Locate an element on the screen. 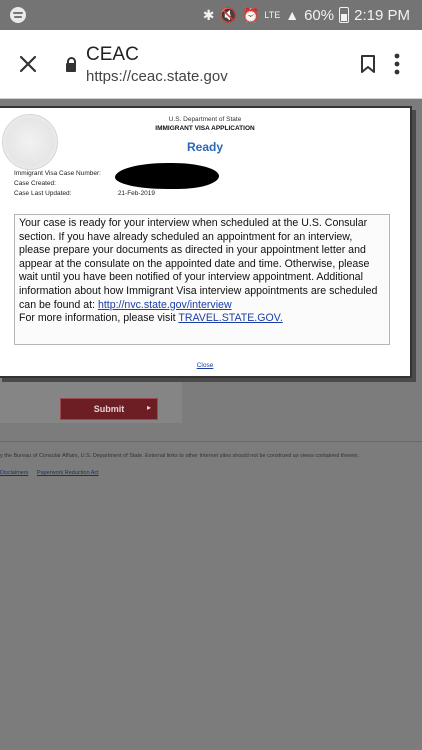  overflow-menu-button is located at coordinates (397, 64).